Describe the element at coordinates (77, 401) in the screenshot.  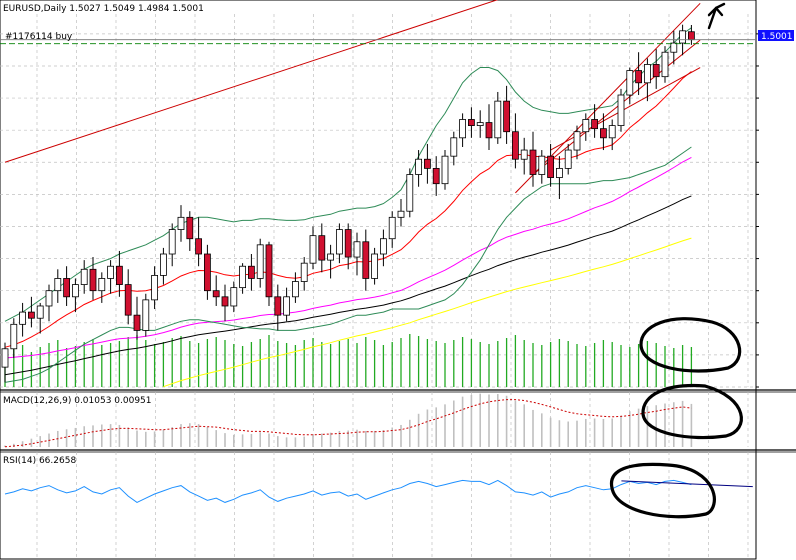
I see `macd-panel-title: MACD(12,26,9) 0.01053 0.00951` at that location.